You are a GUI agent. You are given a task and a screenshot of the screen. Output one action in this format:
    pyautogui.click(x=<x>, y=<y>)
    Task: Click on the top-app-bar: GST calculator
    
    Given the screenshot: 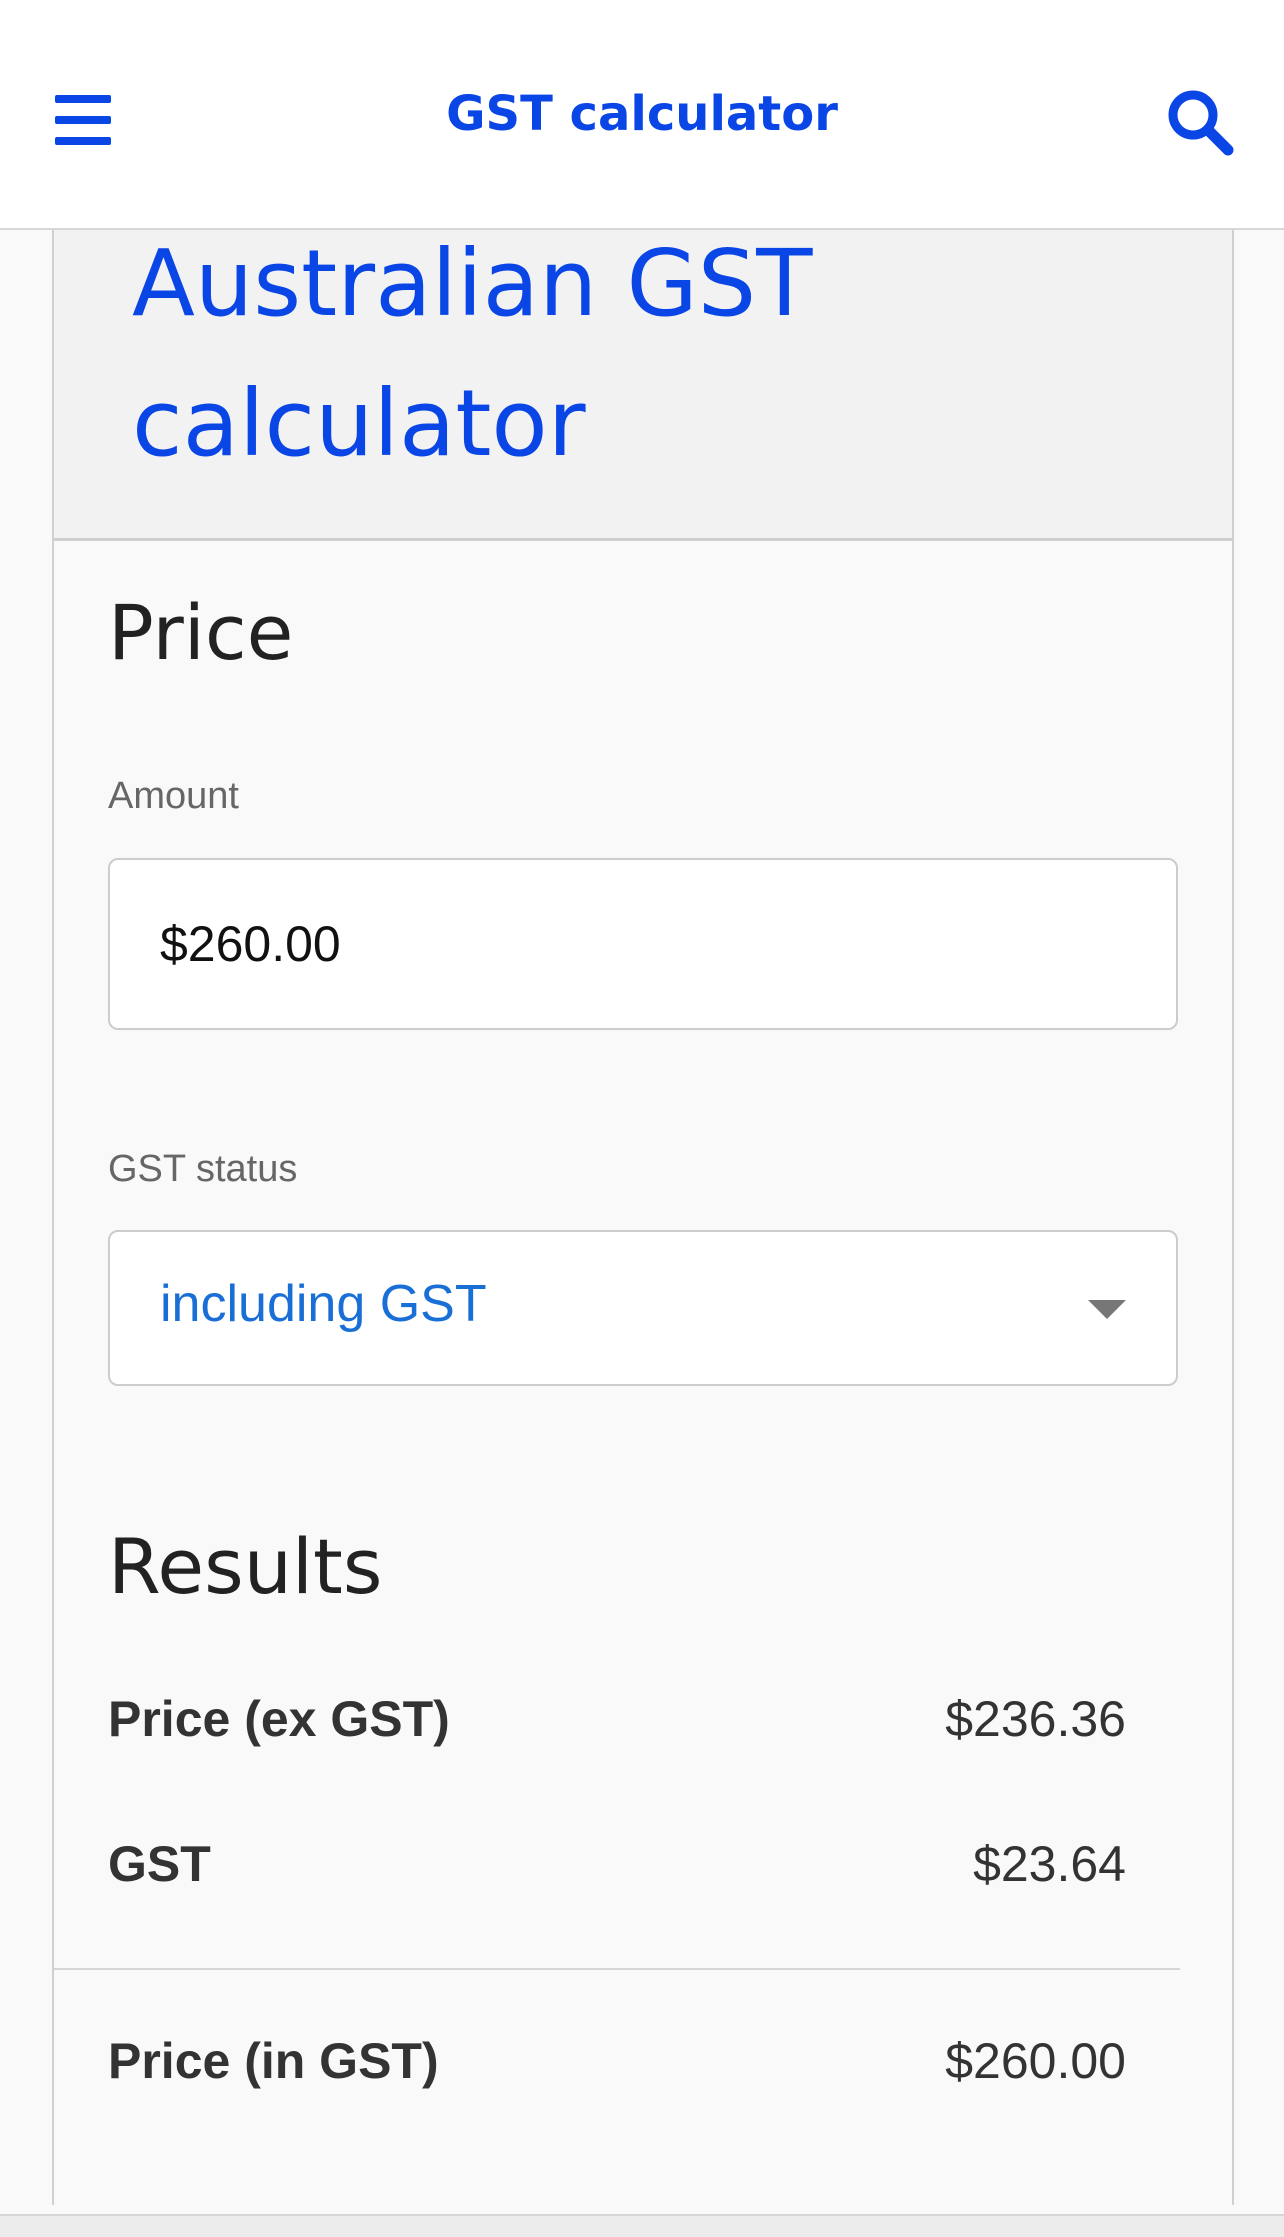 What is the action you would take?
    pyautogui.click(x=642, y=115)
    